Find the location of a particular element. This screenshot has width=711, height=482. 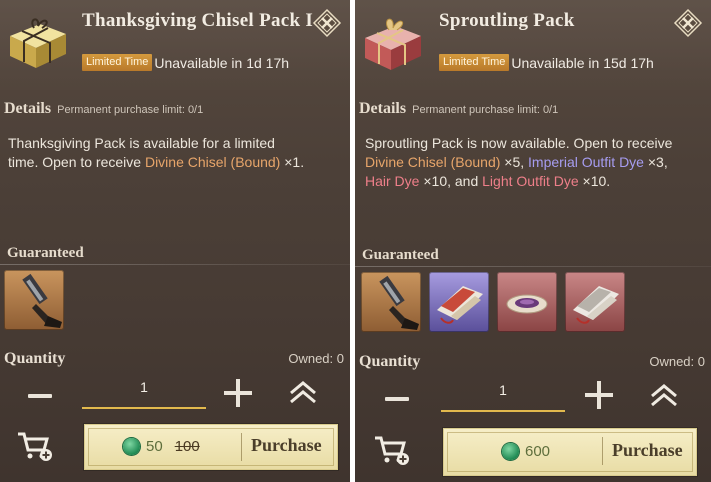

price-original: 100 is located at coordinates (187, 446).